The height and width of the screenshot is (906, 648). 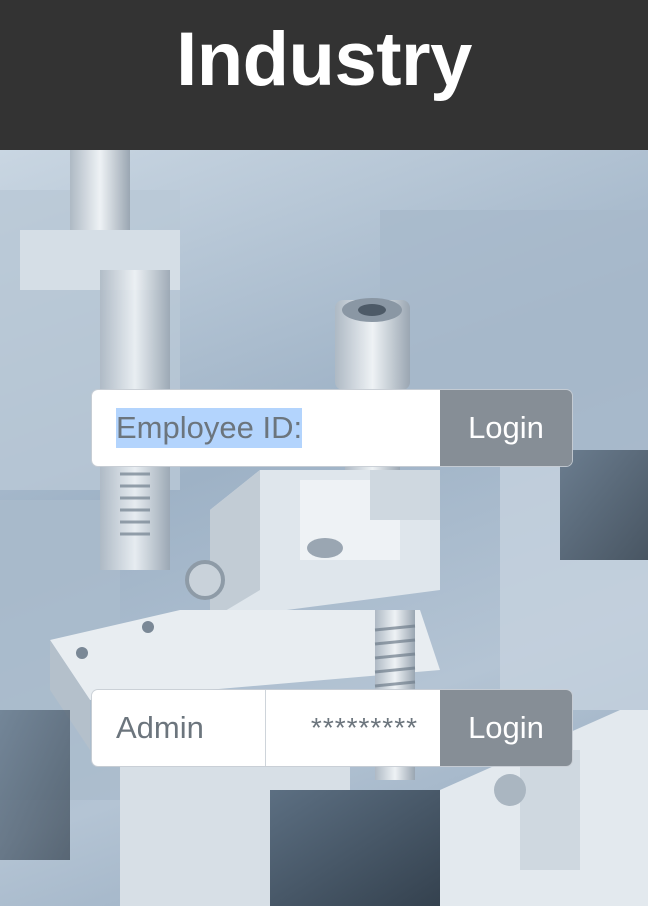 I want to click on admin-login-group: Admin ********* Login, so click(x=332, y=728).